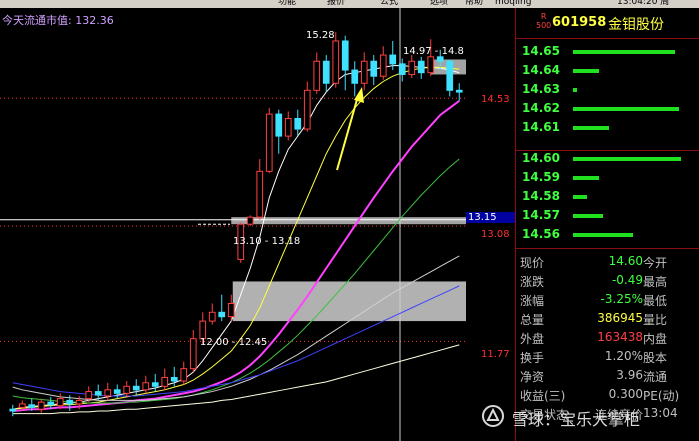  What do you see at coordinates (655, 358) in the screenshot?
I see `quote-right-label: 股本` at bounding box center [655, 358].